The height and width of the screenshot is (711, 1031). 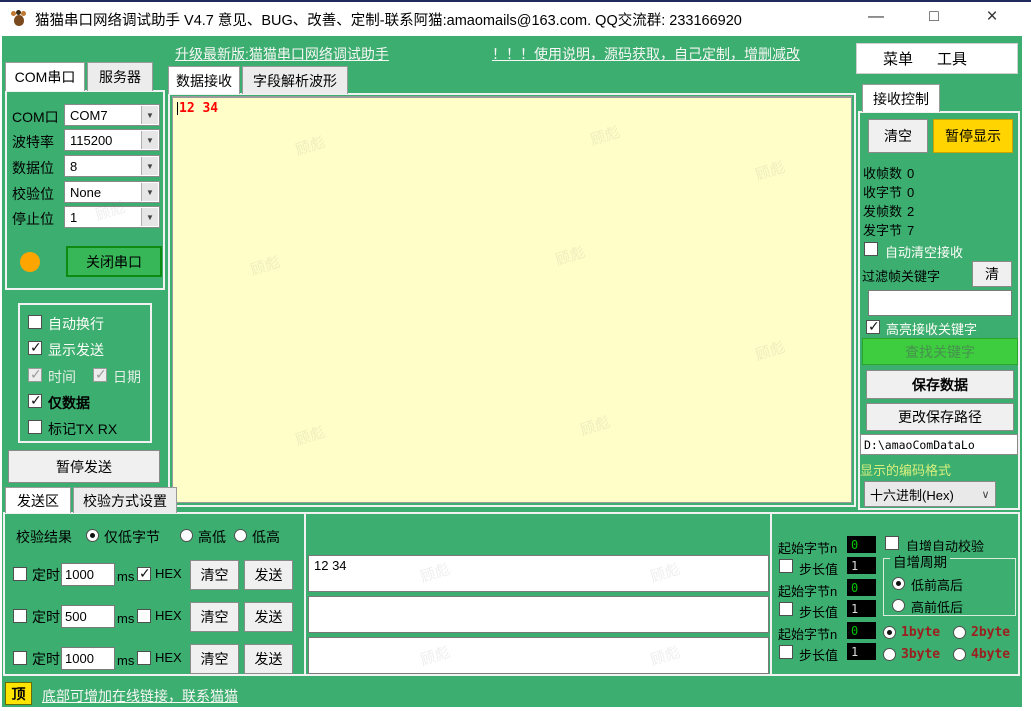 What do you see at coordinates (33, 142) in the screenshot?
I see `baud-rate-label: 波特率` at bounding box center [33, 142].